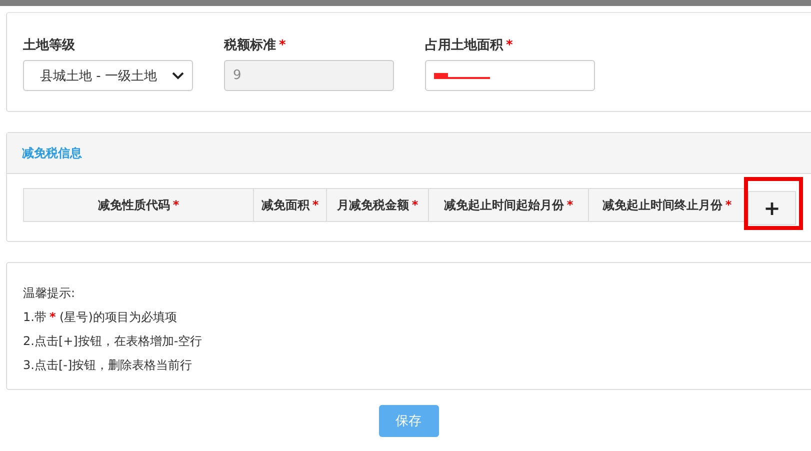 This screenshot has width=811, height=451. What do you see at coordinates (255, 45) in the screenshot?
I see `field-label: 税额标准 *` at bounding box center [255, 45].